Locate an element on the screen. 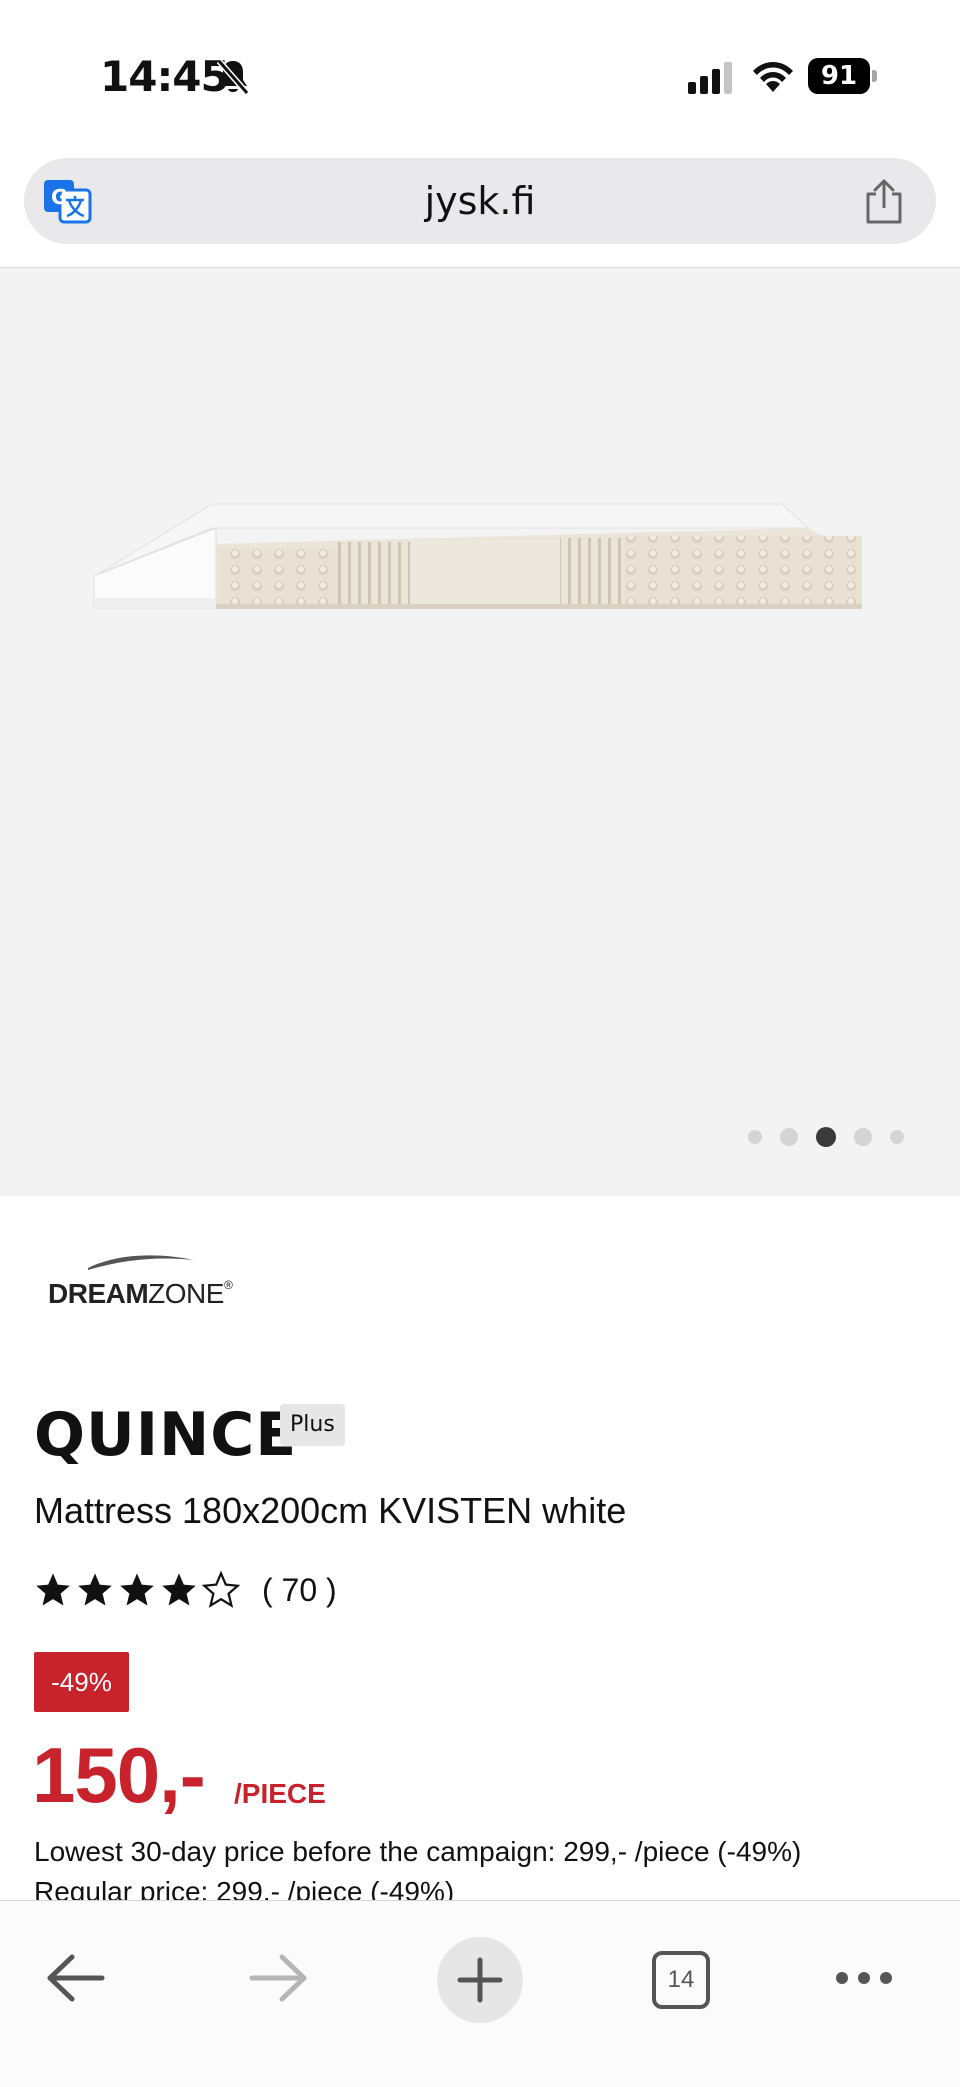 Image resolution: width=960 pixels, height=2087 pixels. plus-icon is located at coordinates (480, 1980).